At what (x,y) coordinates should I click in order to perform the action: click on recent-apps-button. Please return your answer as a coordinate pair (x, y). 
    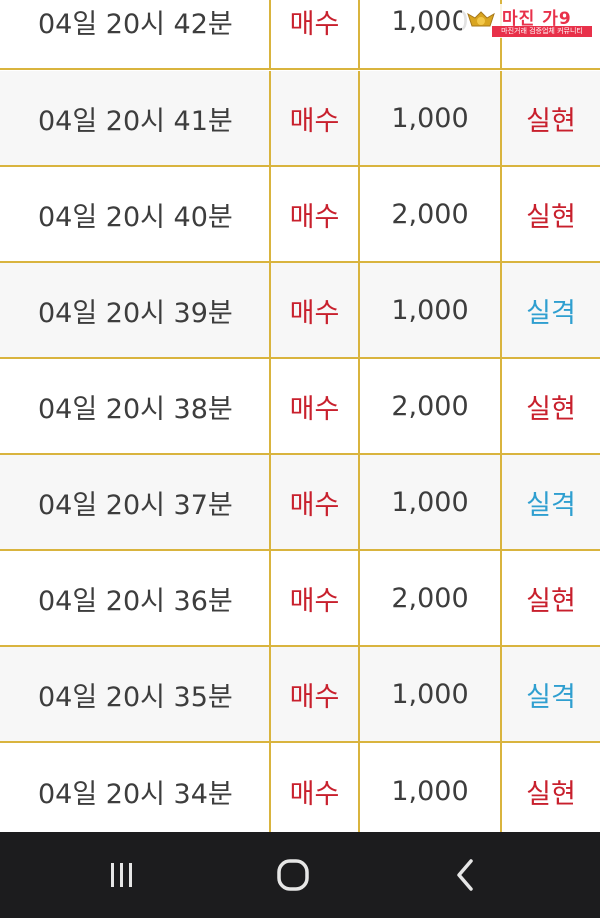
    Looking at the image, I should click on (122, 875).